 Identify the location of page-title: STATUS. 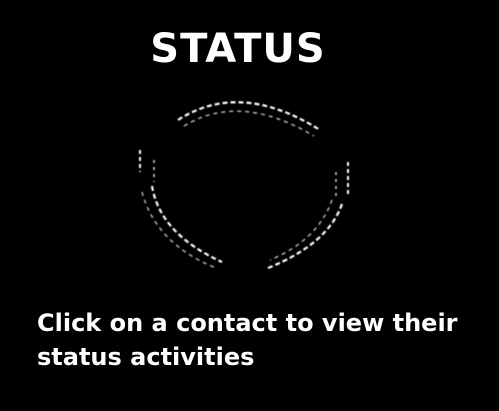
(238, 49).